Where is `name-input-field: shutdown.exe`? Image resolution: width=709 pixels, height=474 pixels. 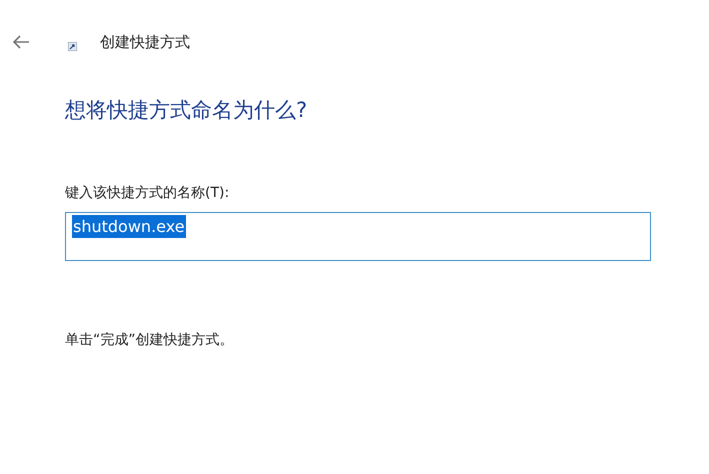
name-input-field: shutdown.exe is located at coordinates (358, 236).